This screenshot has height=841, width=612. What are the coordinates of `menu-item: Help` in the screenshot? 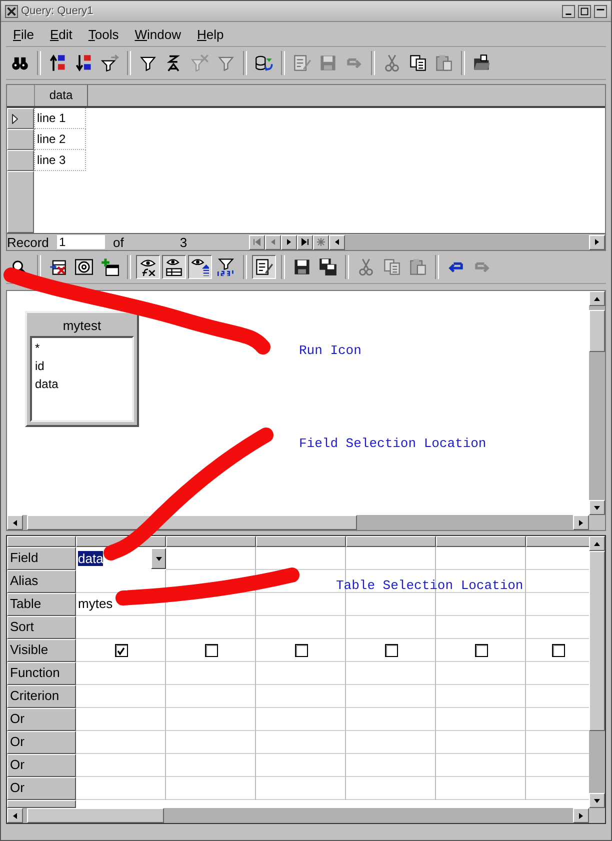 It's located at (210, 34).